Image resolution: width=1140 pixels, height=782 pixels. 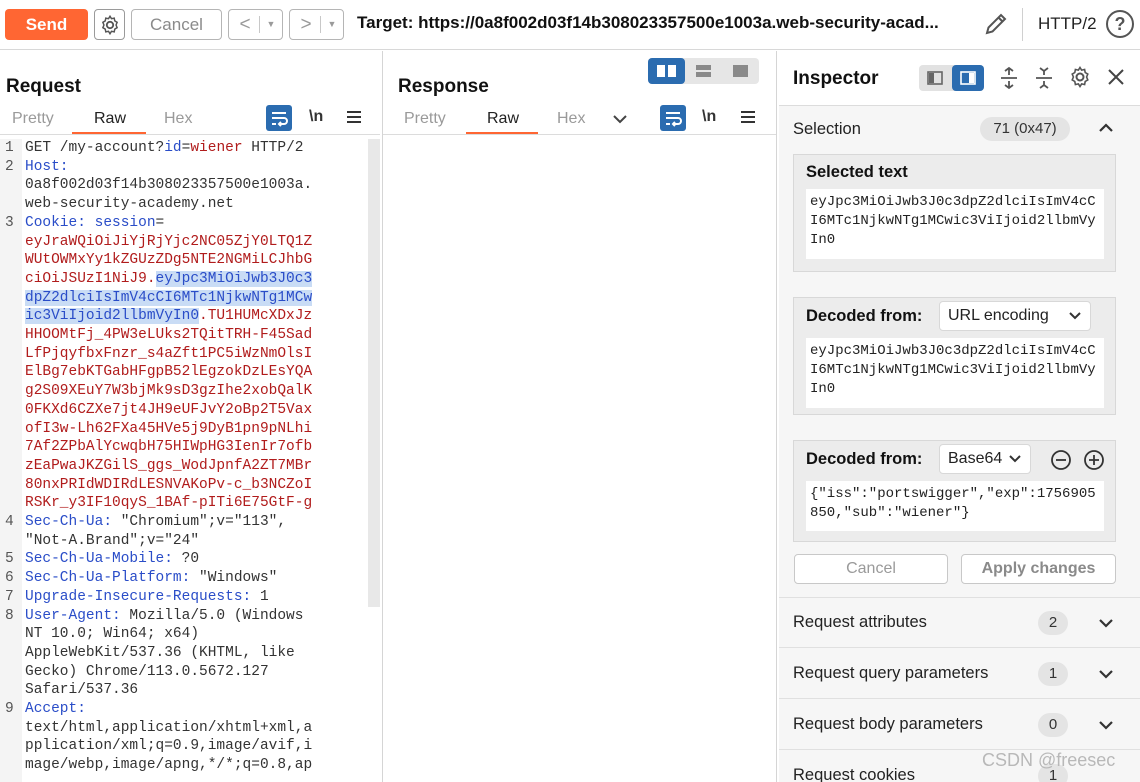 I want to click on line-code: text/html,application/xhtml+xml,a, so click(x=168, y=728).